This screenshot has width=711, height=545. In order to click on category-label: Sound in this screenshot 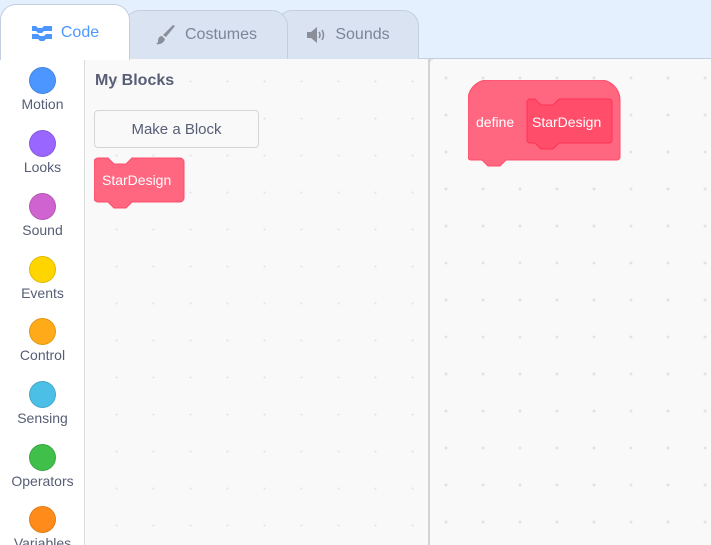, I will do `click(42, 230)`.